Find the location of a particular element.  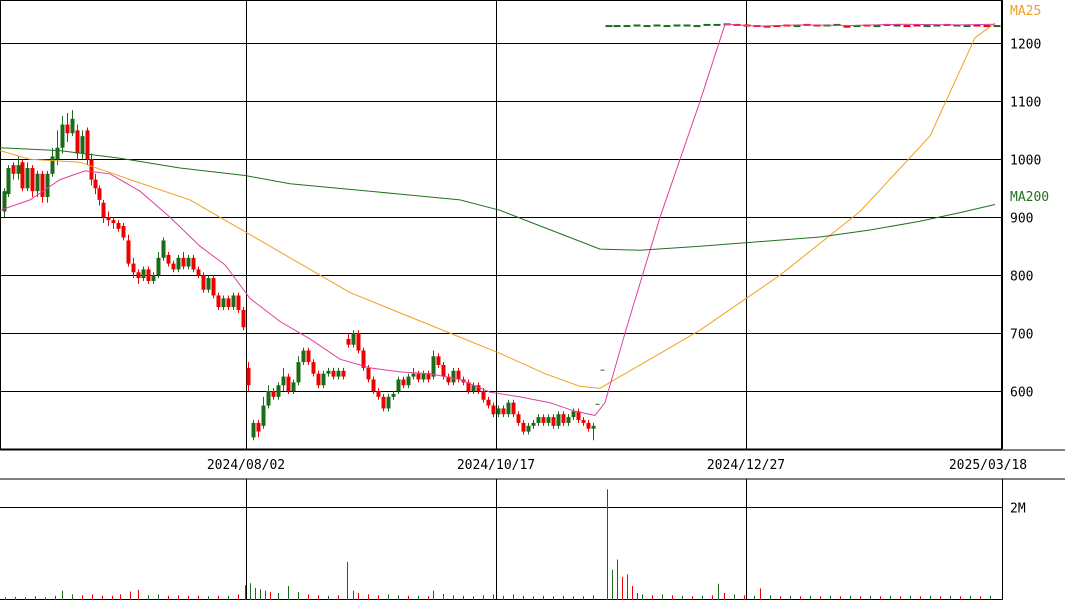

price-tick-label: 600 is located at coordinates (1021, 393).